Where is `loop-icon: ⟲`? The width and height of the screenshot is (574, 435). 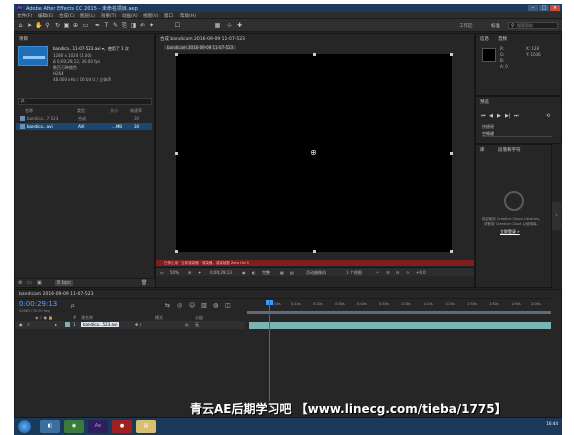 loop-icon: ⟲ is located at coordinates (548, 116).